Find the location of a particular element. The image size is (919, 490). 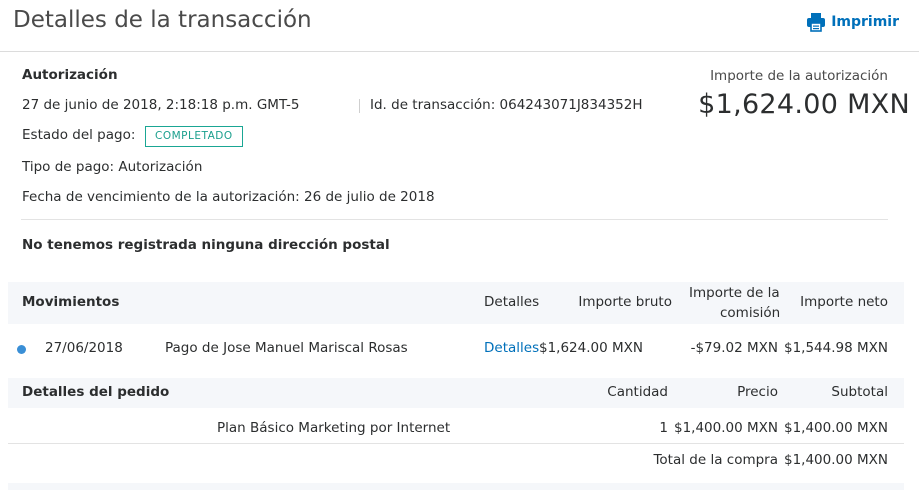

column-fee-line1: Importe de la is located at coordinates (734, 293).